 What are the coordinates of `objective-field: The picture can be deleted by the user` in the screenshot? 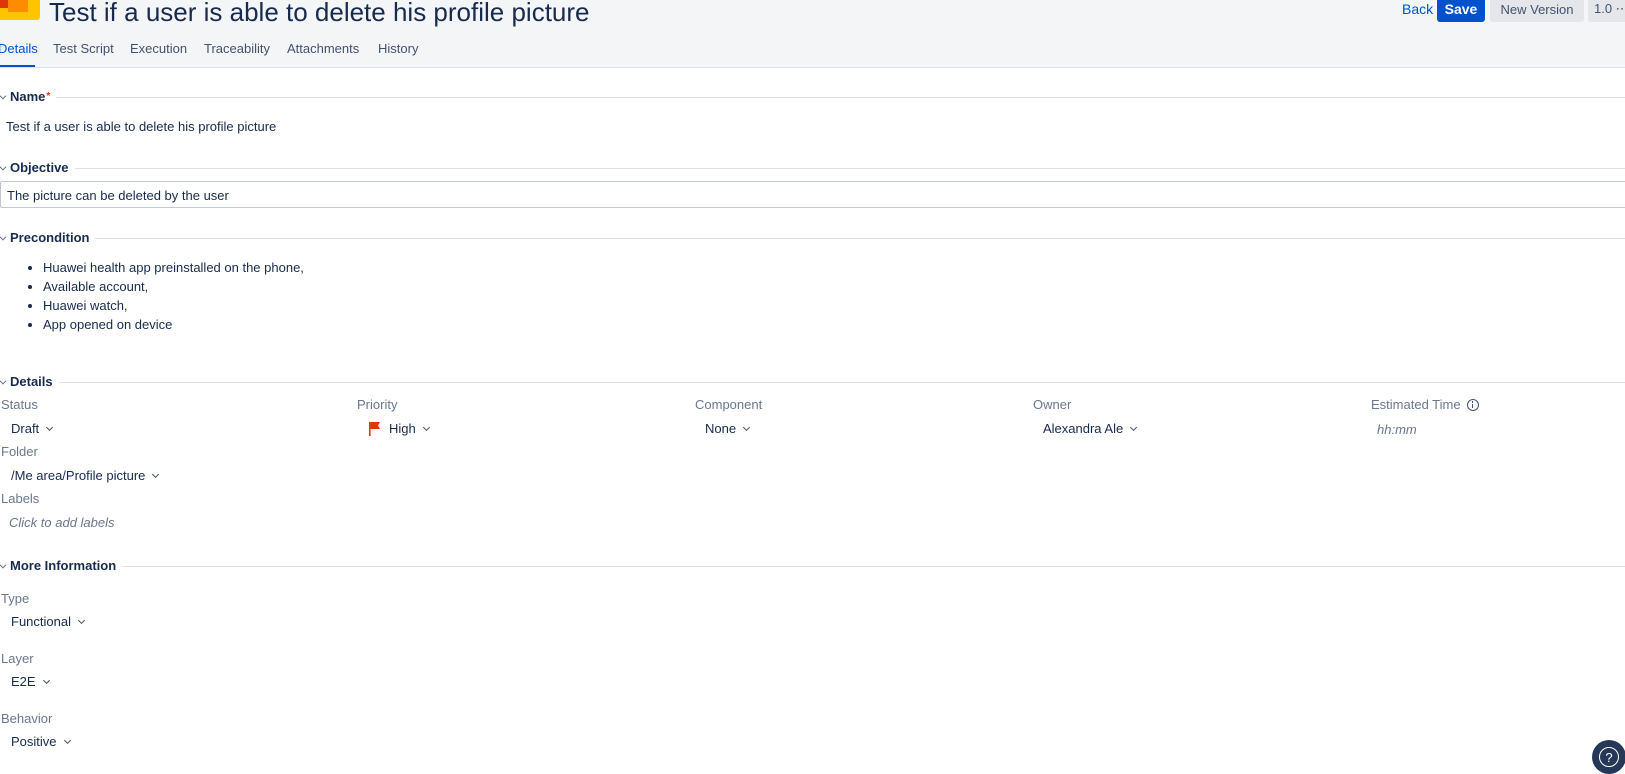 It's located at (812, 194).